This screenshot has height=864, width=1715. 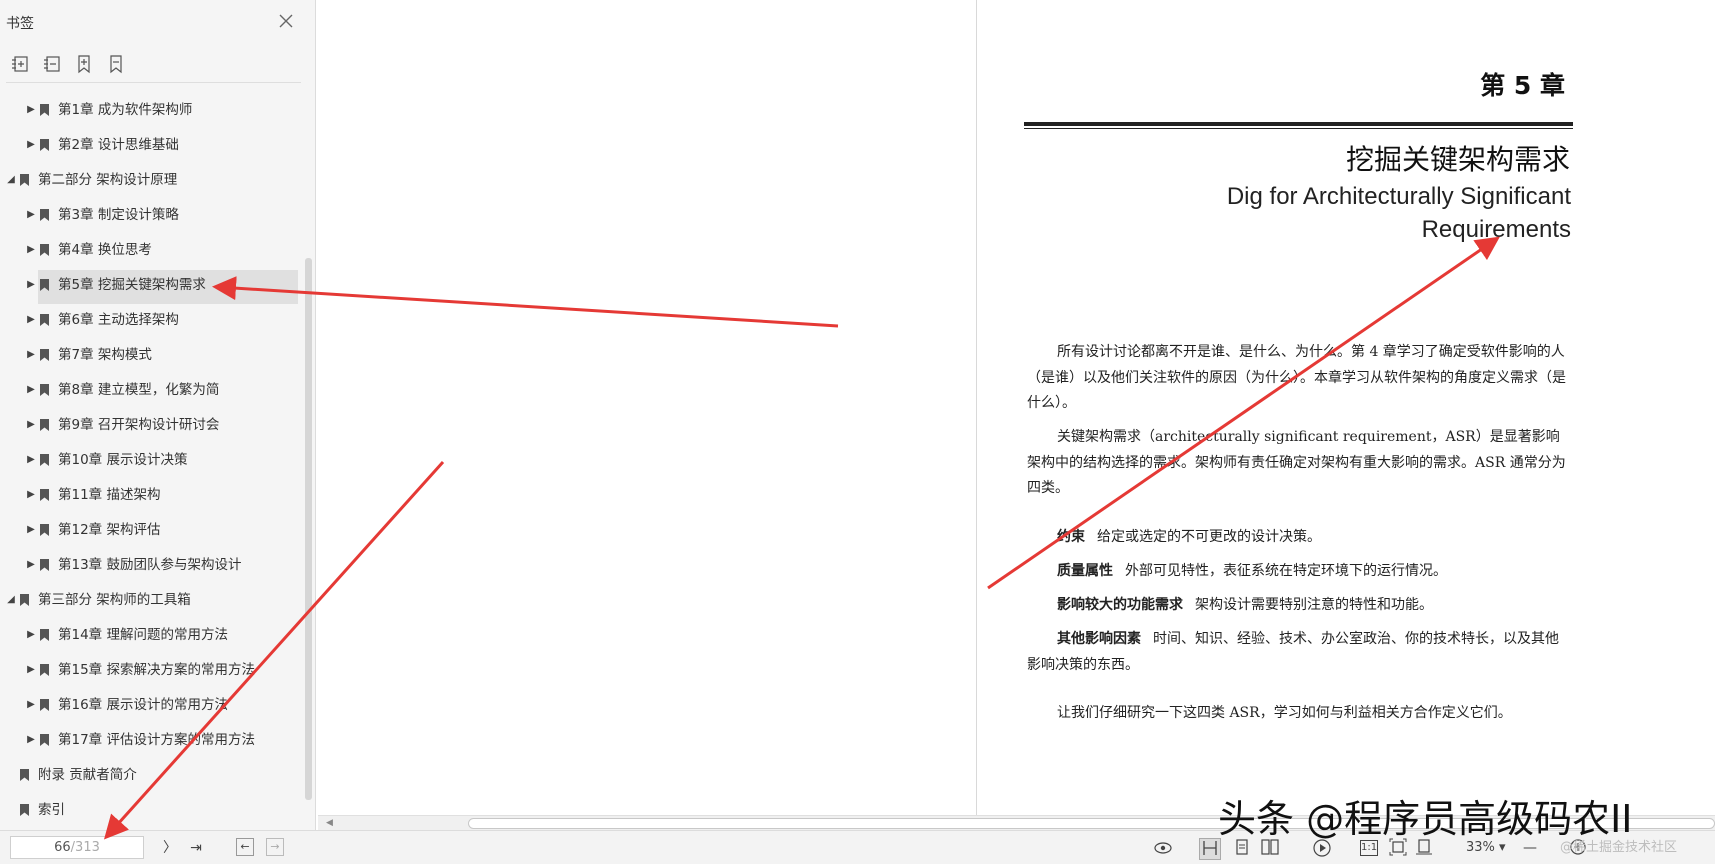 I want to click on close-icon, so click(x=286, y=21).